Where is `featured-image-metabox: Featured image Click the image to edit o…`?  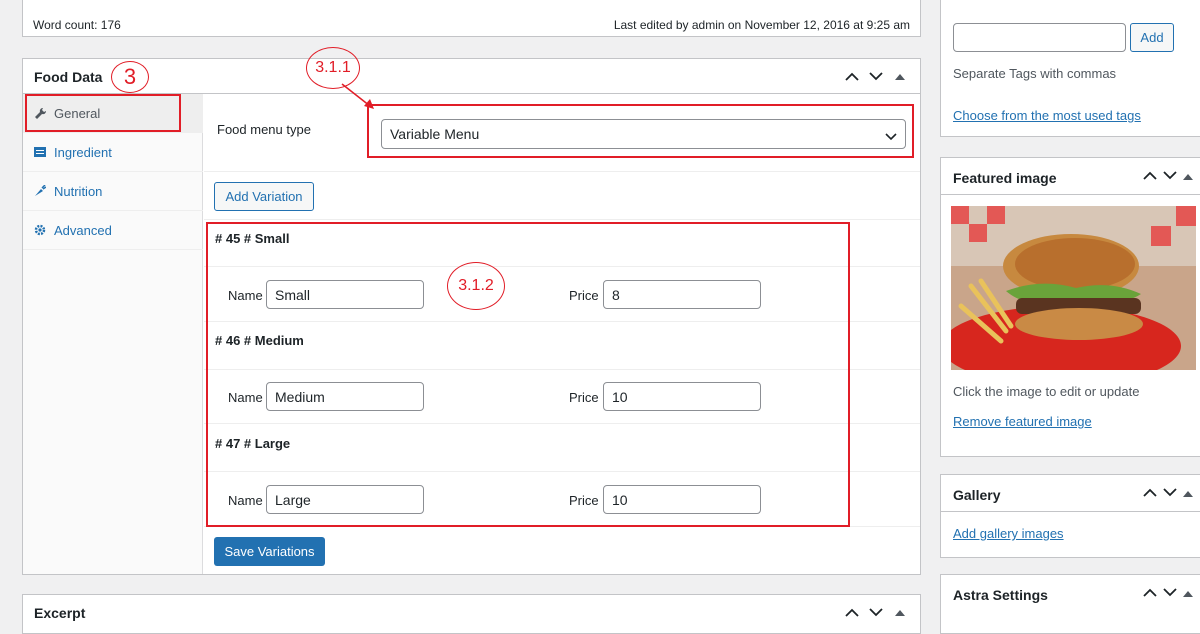
featured-image-metabox: Featured image Click the image to edit o… is located at coordinates (1070, 307).